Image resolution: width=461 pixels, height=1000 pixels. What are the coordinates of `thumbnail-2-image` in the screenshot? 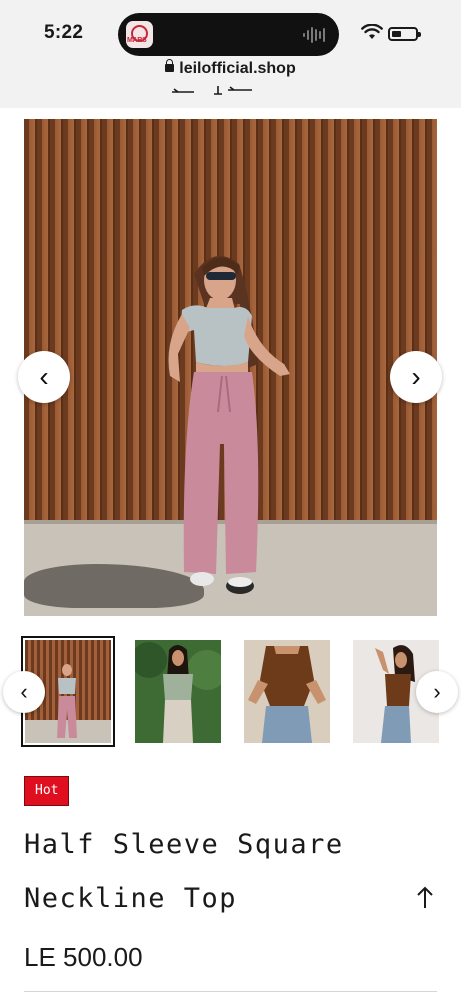 It's located at (178, 692).